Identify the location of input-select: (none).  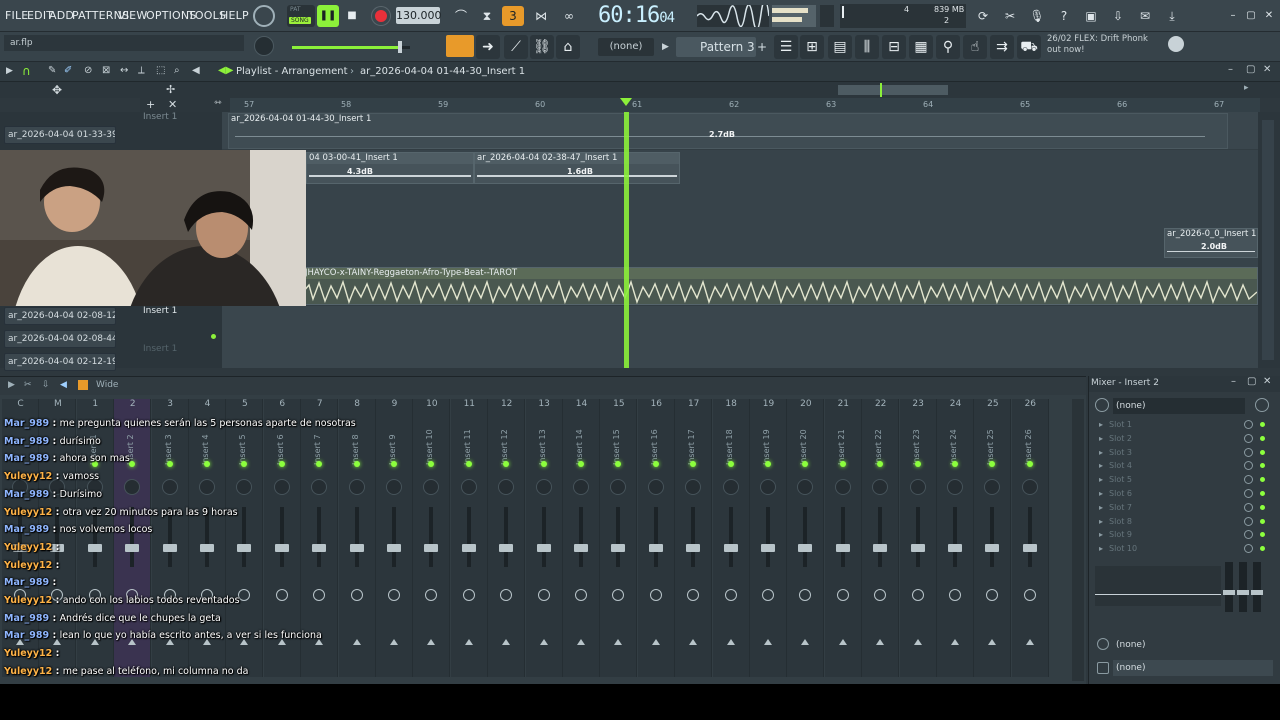
(1179, 406).